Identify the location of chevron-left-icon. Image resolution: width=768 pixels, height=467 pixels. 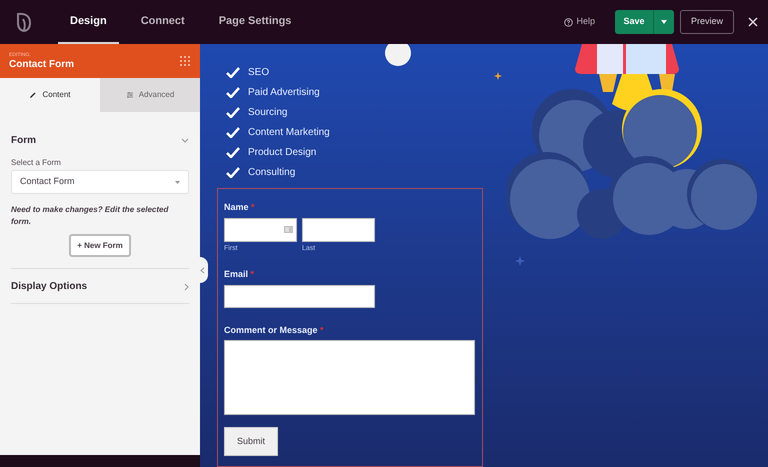
(202, 270).